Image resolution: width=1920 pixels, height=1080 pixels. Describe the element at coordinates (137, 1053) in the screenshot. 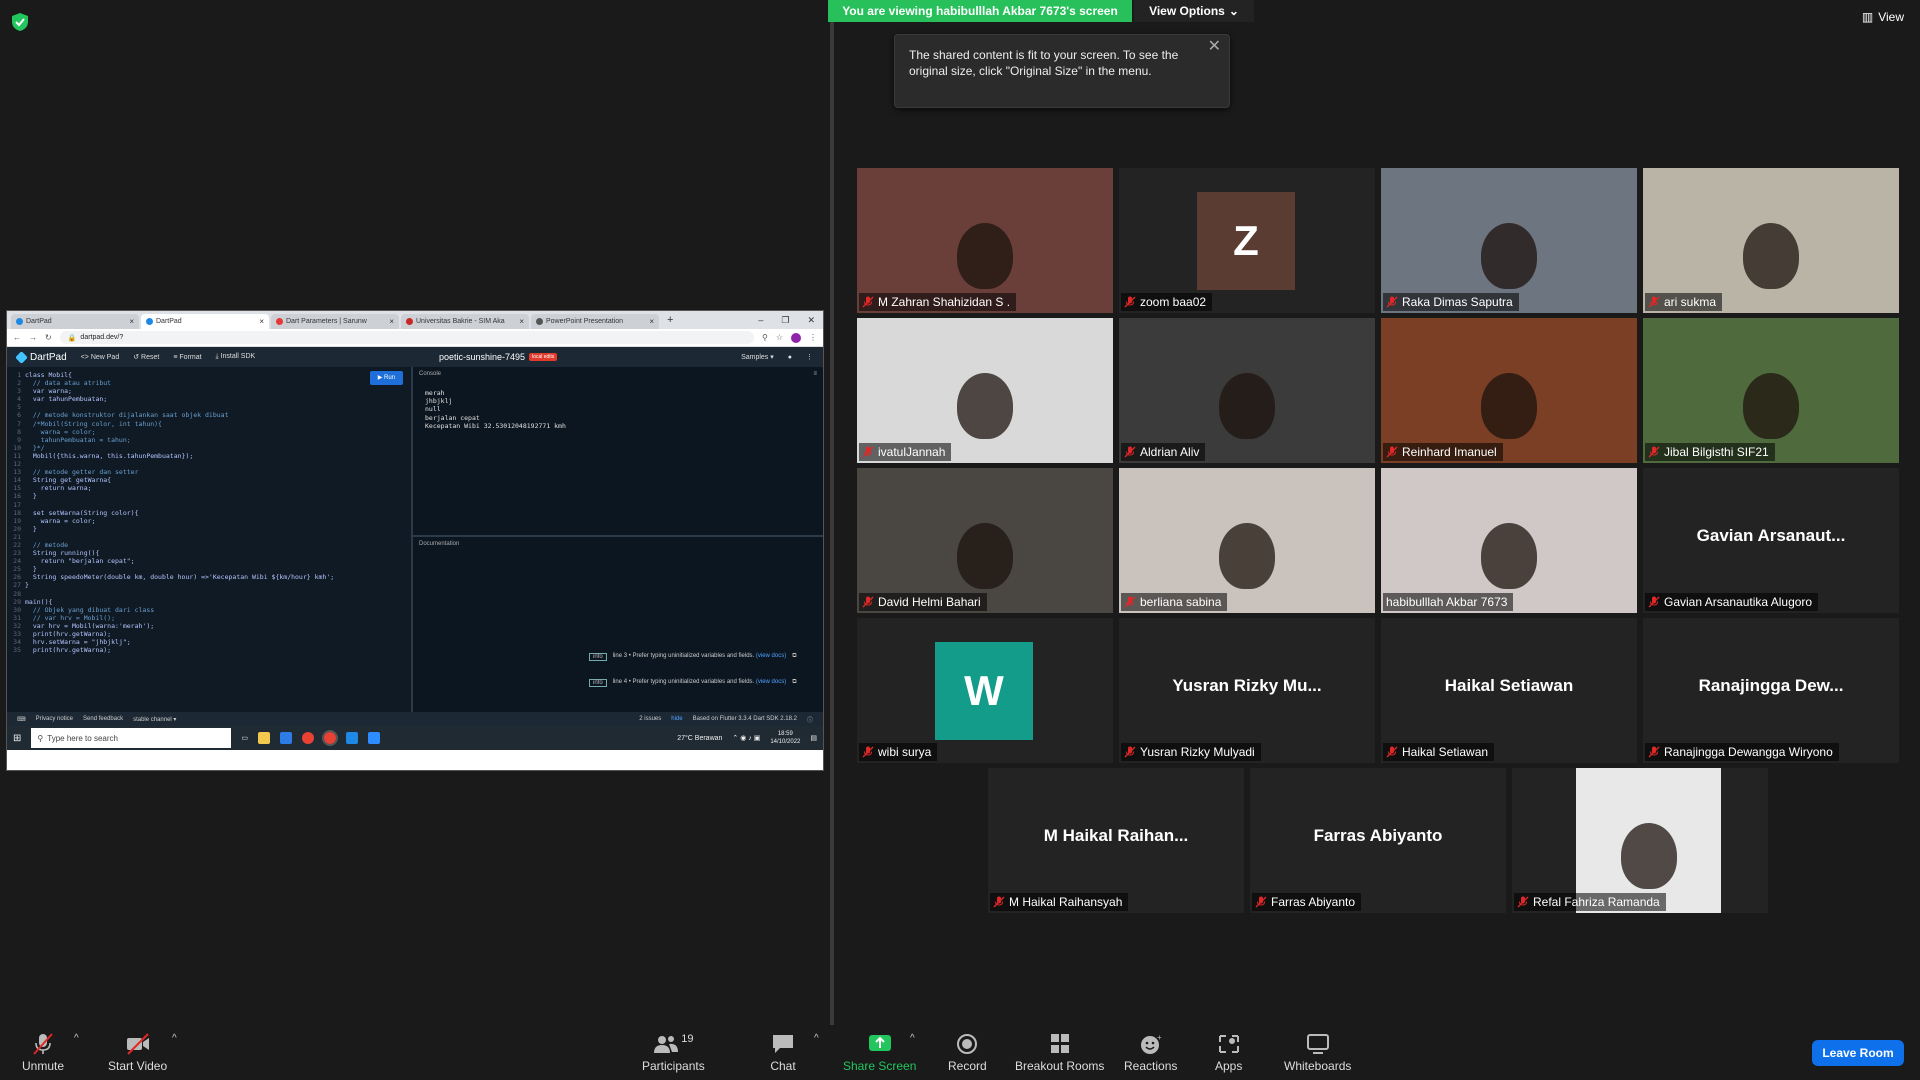

I see `start-video-button: Start Video` at that location.